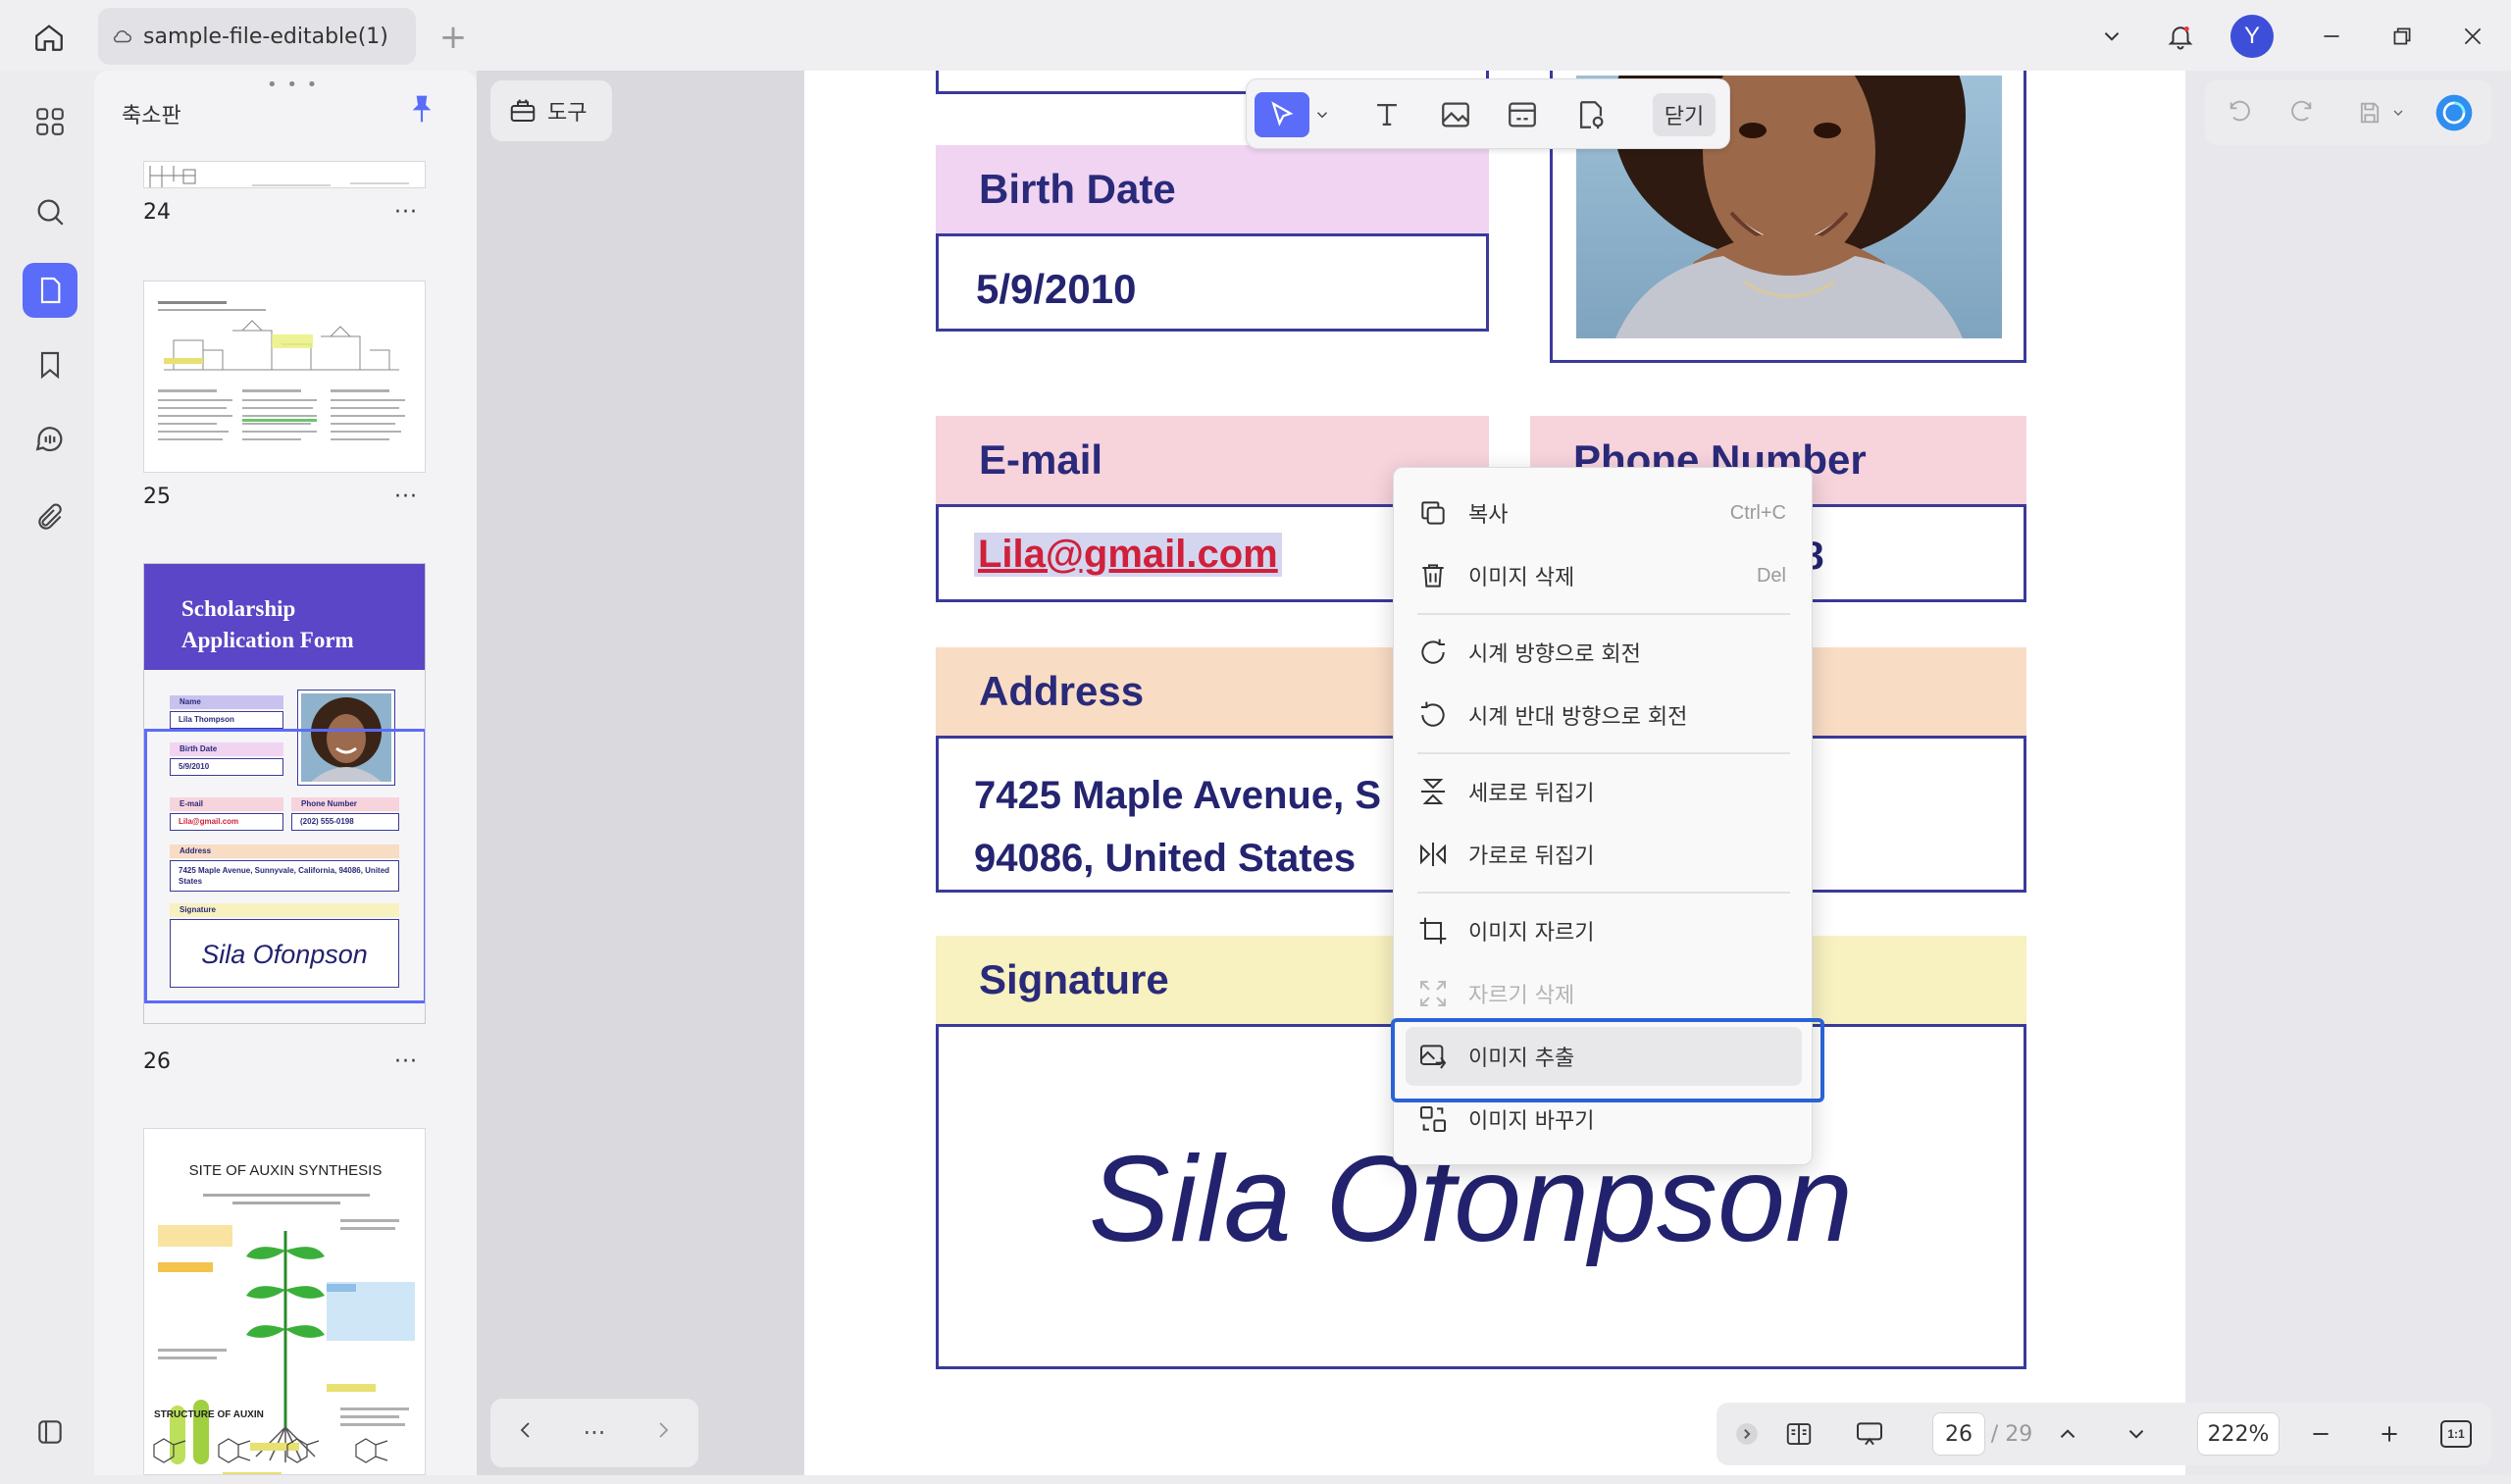 Image resolution: width=2511 pixels, height=1484 pixels. What do you see at coordinates (50, 365) in the screenshot?
I see `rail-bookmarks` at bounding box center [50, 365].